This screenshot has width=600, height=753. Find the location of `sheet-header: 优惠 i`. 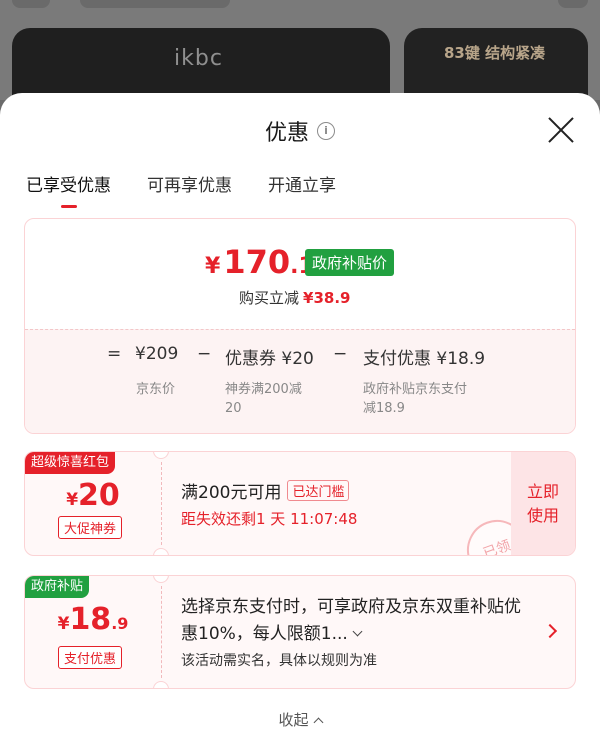

sheet-header: 优惠 i is located at coordinates (300, 131).